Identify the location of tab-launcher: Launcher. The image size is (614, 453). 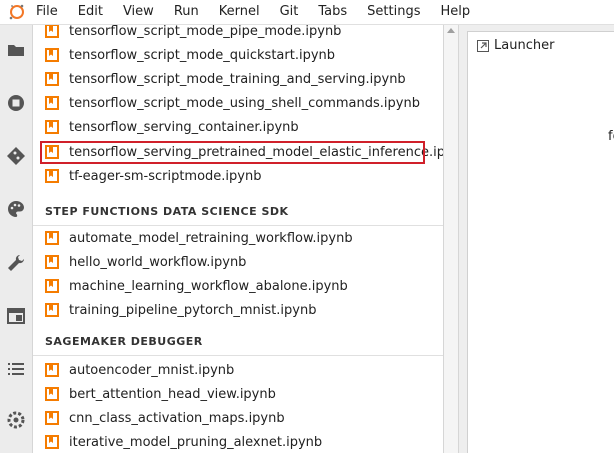
(540, 45).